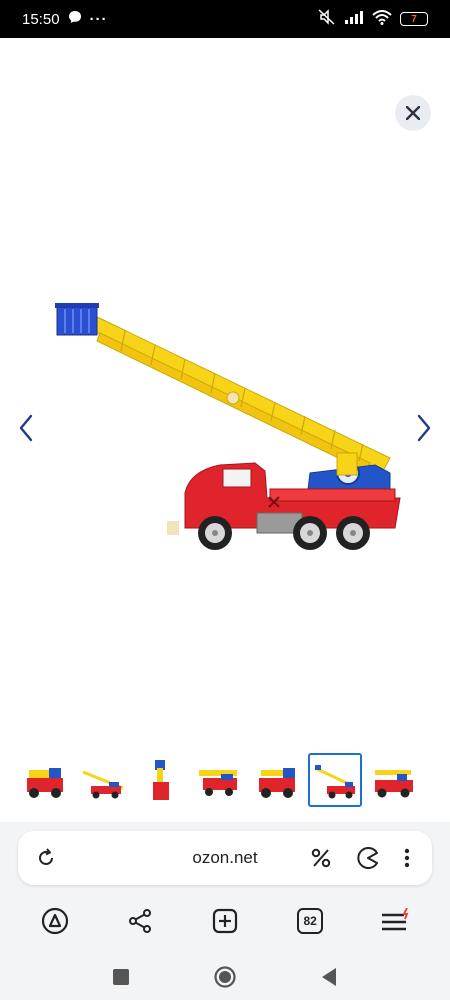 The height and width of the screenshot is (1000, 450). I want to click on tabs-button: 82, so click(310, 921).